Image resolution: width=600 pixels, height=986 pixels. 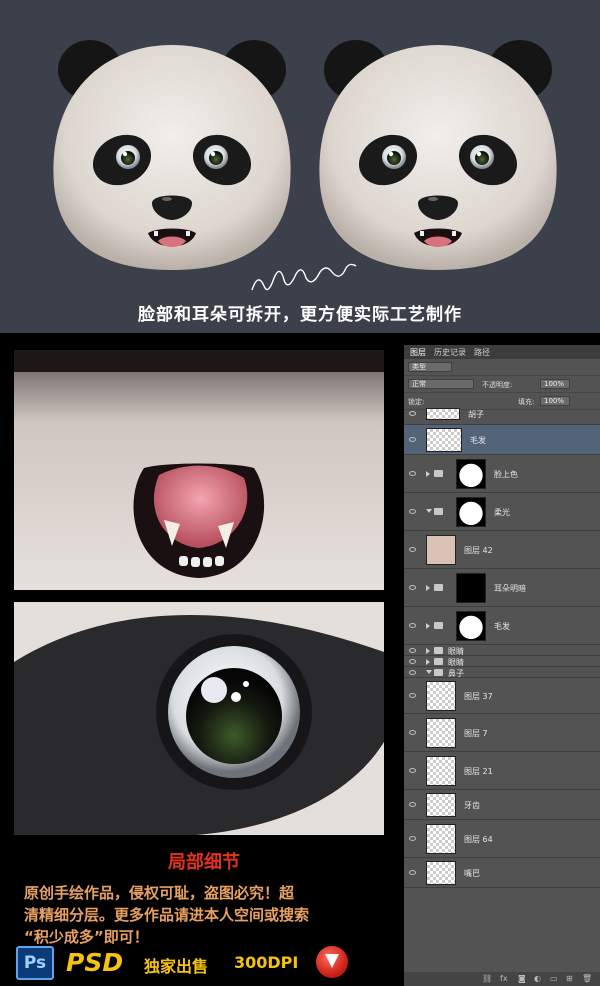 I want to click on brand-bar: Ps PSD 独家出售 300DPI, so click(x=206, y=963).